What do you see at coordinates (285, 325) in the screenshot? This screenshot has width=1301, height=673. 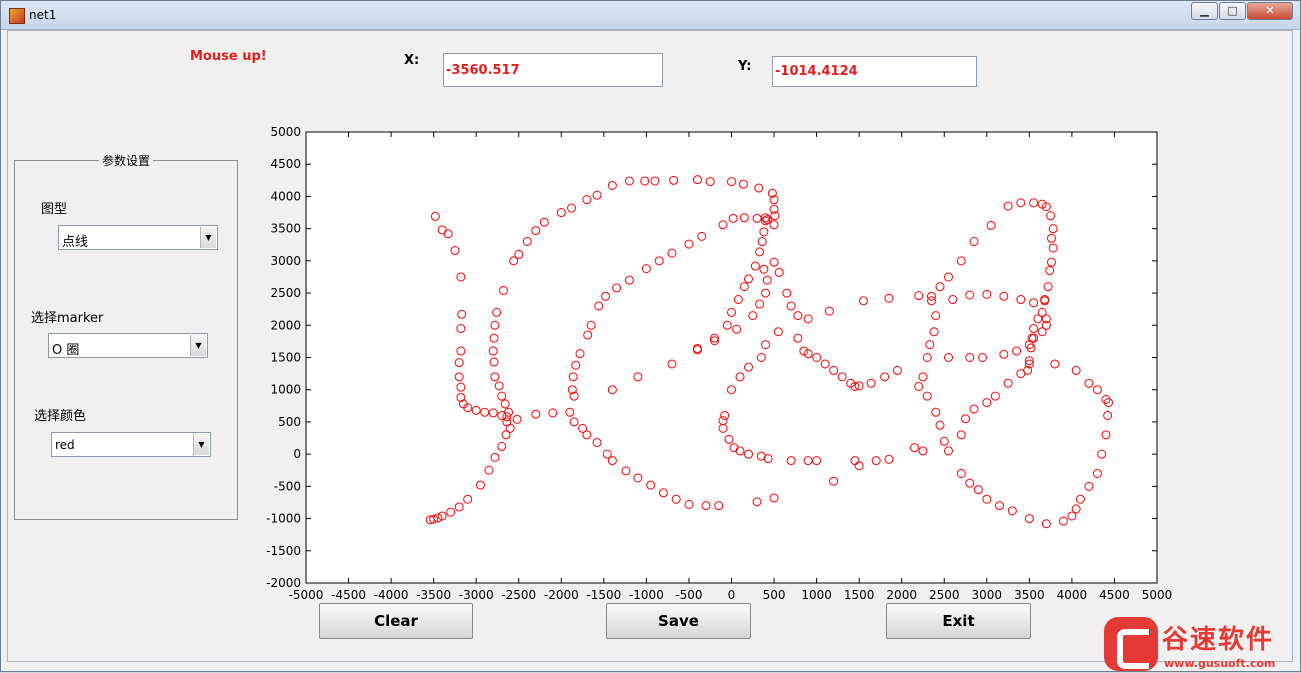 I see `y-tick-label: 2000` at bounding box center [285, 325].